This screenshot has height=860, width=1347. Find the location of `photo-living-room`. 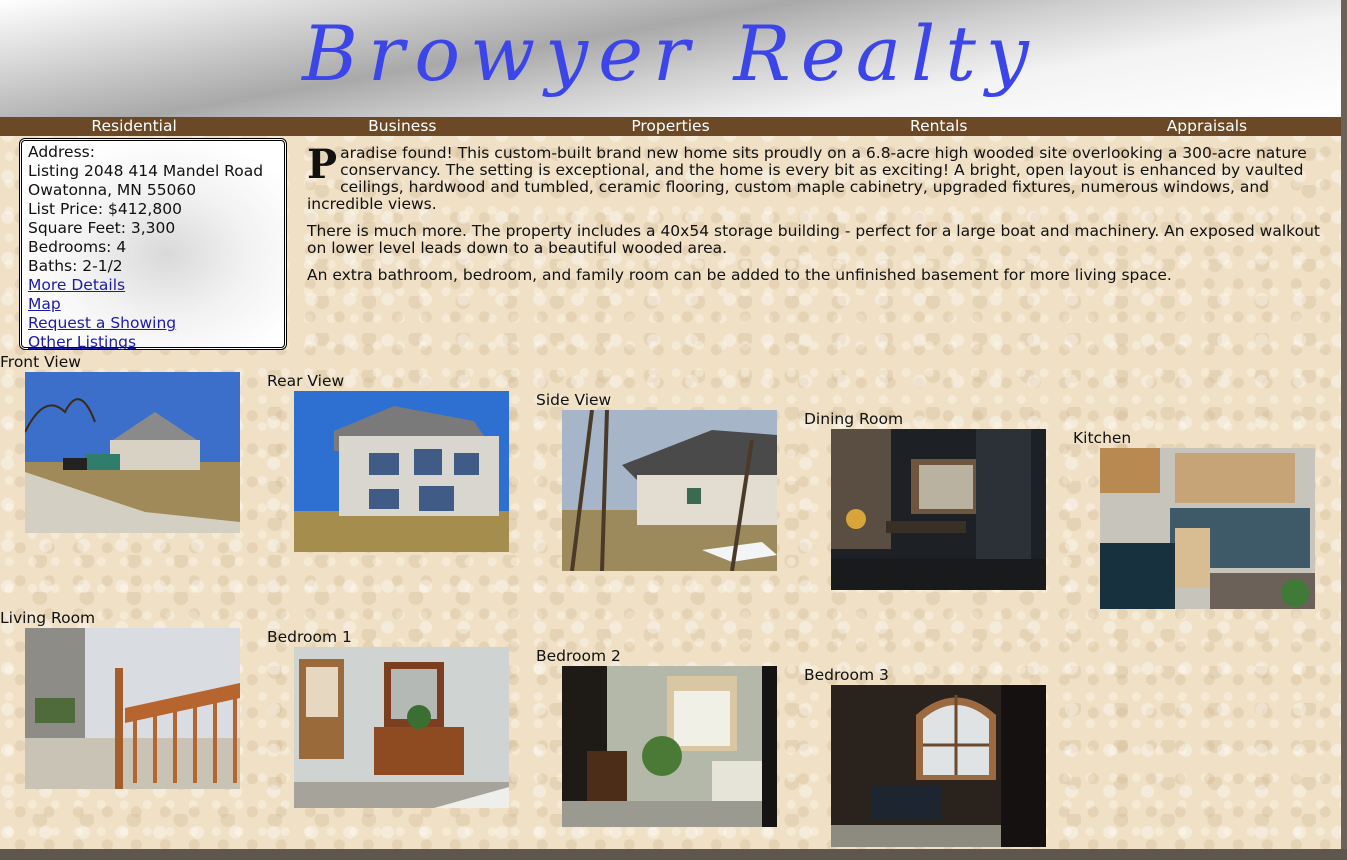

photo-living-room is located at coordinates (132, 708).